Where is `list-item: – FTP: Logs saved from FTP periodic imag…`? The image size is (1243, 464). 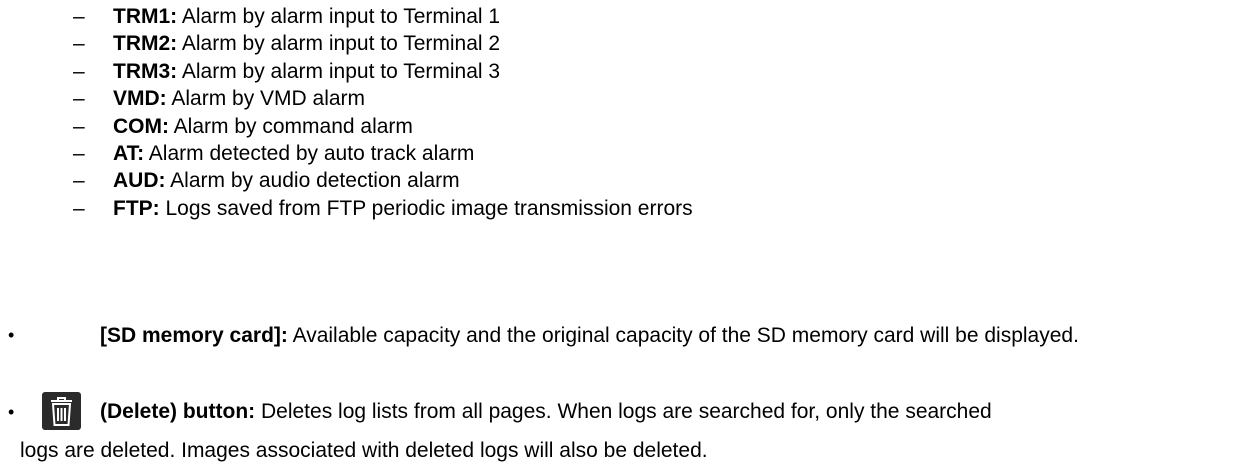 list-item: – FTP: Logs saved from FTP periodic imag… is located at coordinates (383, 208).